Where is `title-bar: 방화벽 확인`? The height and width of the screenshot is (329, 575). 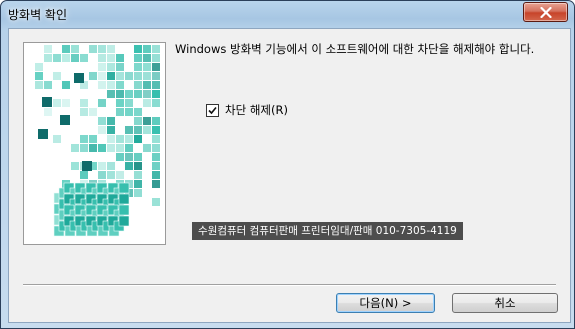
title-bar: 방화벽 확인 is located at coordinates (287, 13).